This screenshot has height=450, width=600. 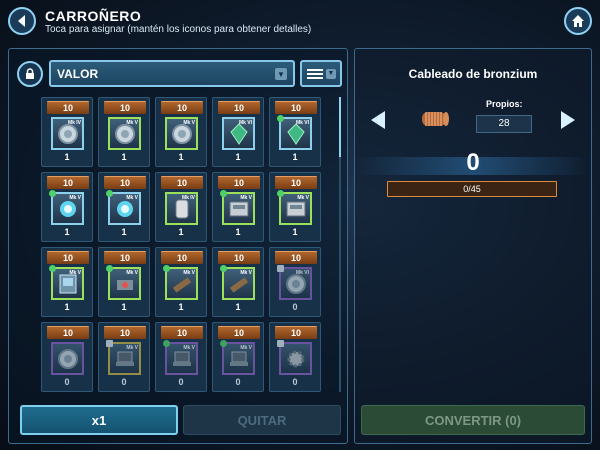 What do you see at coordinates (99, 420) in the screenshot?
I see `multiplier-button: x1` at bounding box center [99, 420].